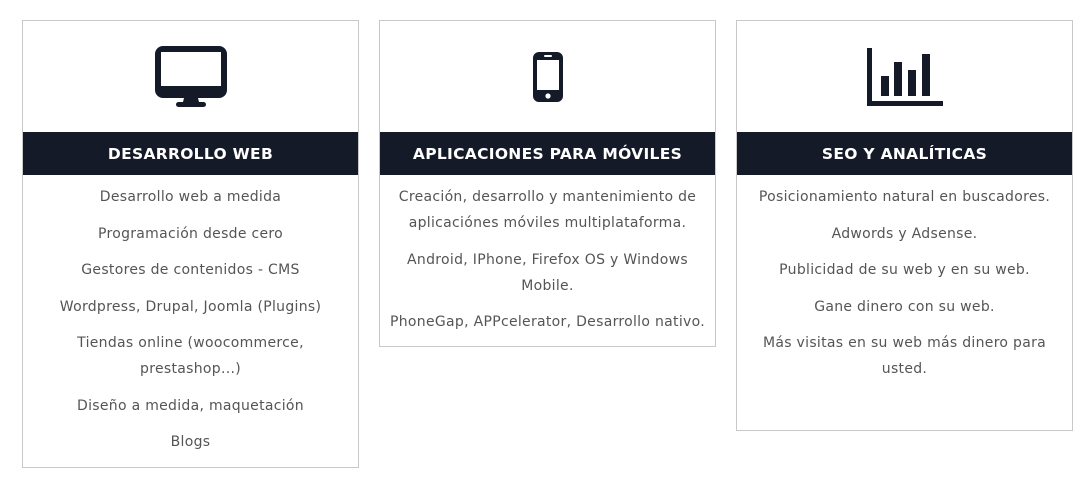 The height and width of the screenshot is (487, 1085). What do you see at coordinates (190, 233) in the screenshot?
I see `feature-item: Programación desde cero` at bounding box center [190, 233].